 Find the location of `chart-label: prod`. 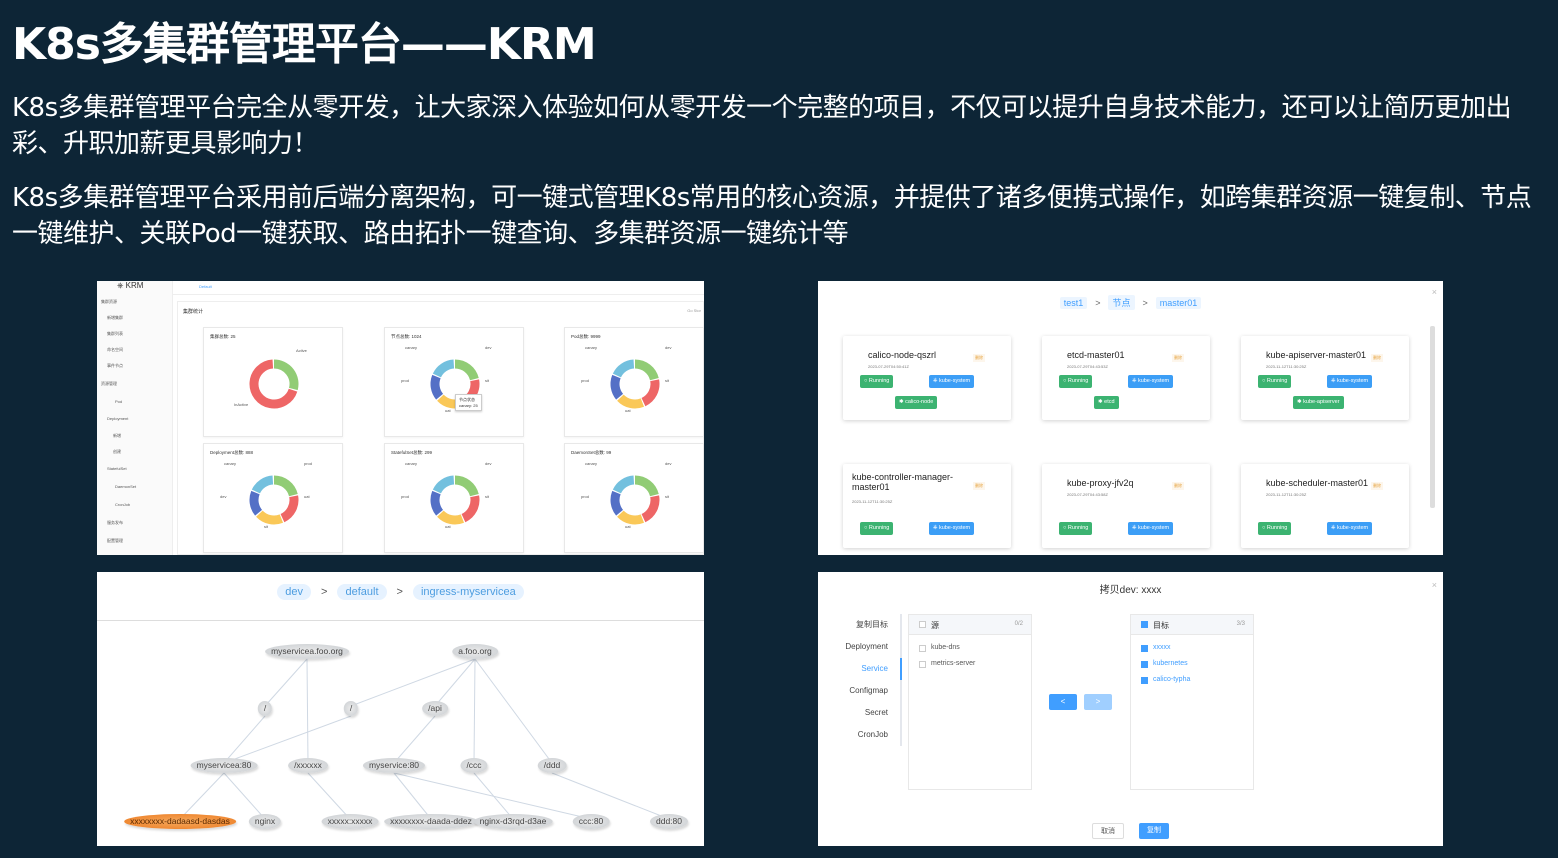

chart-label: prod is located at coordinates (585, 380).